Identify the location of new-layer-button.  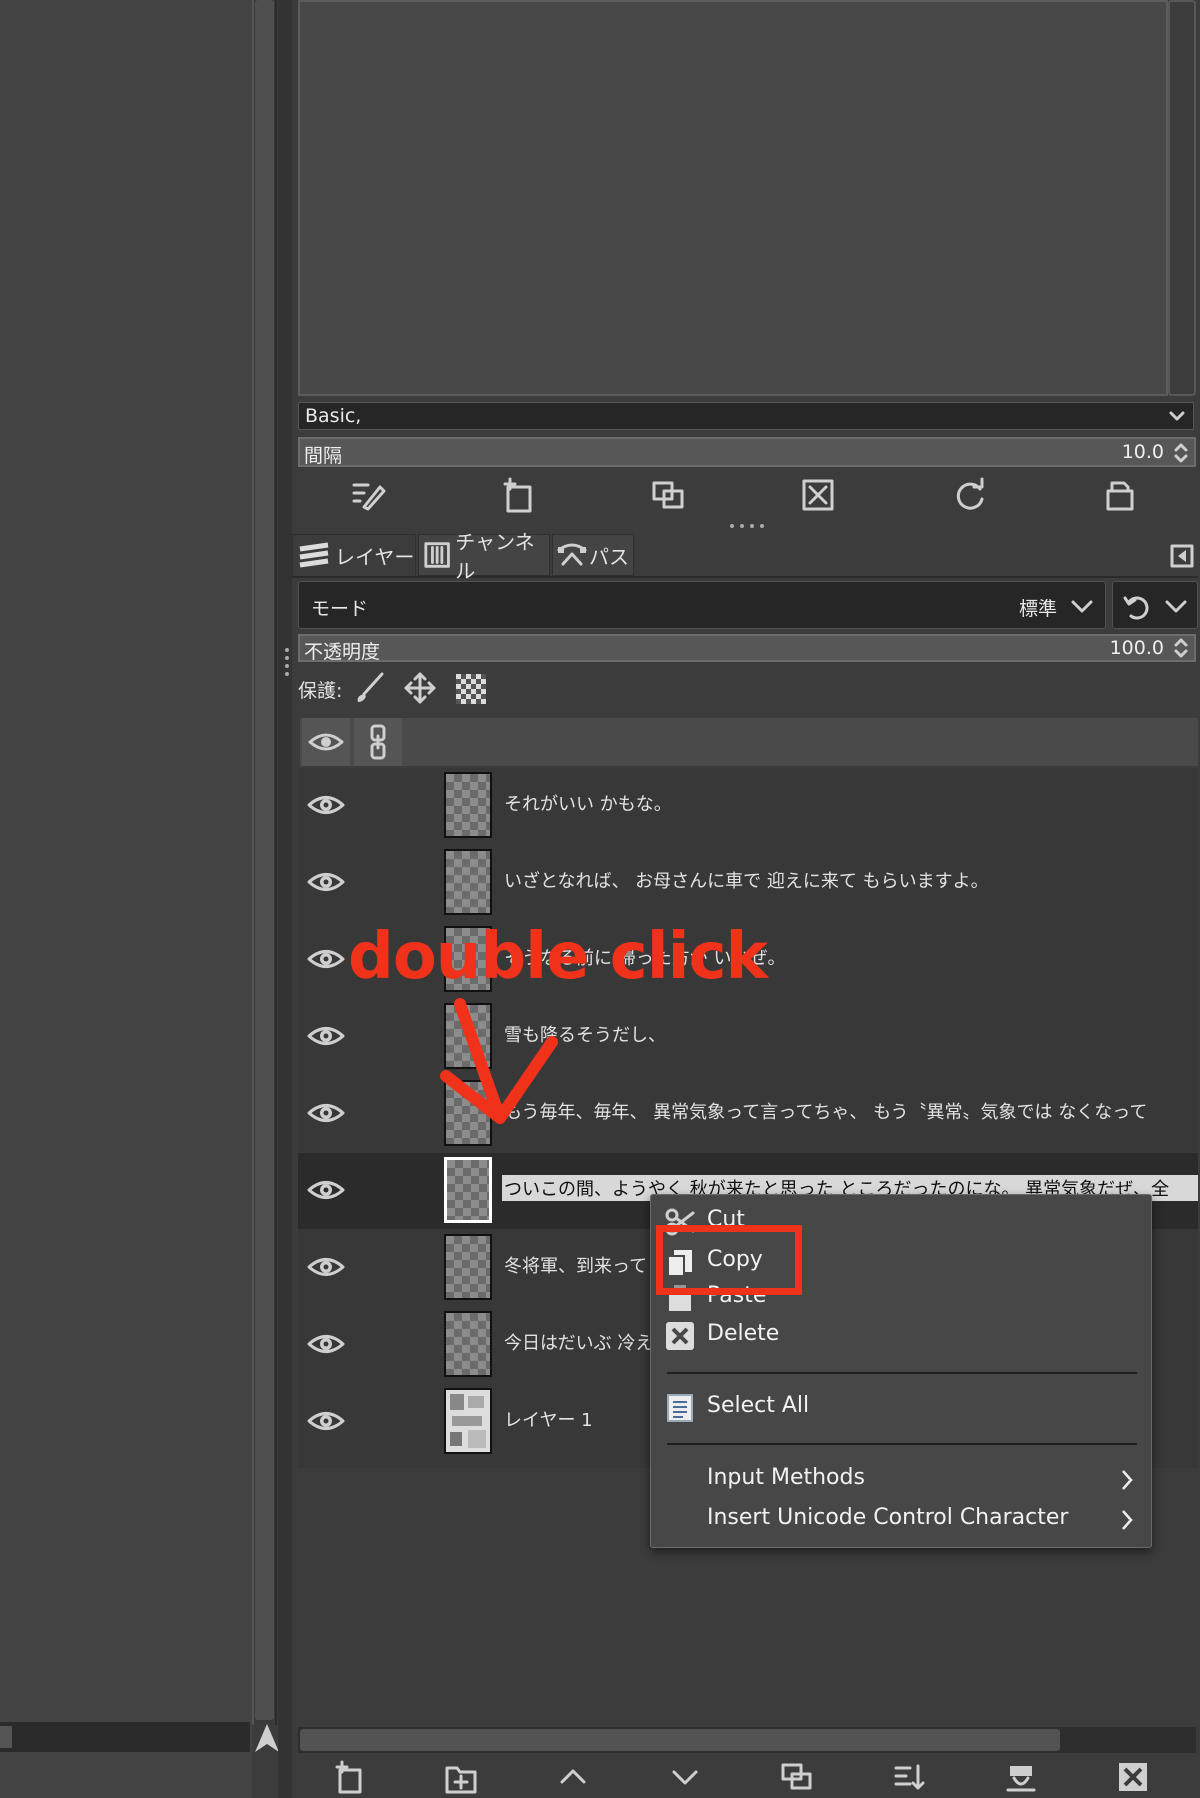
(349, 1777).